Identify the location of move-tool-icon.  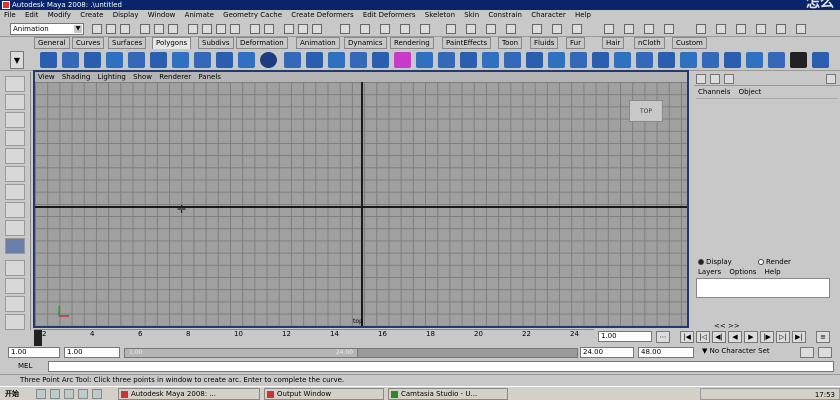
(15, 138).